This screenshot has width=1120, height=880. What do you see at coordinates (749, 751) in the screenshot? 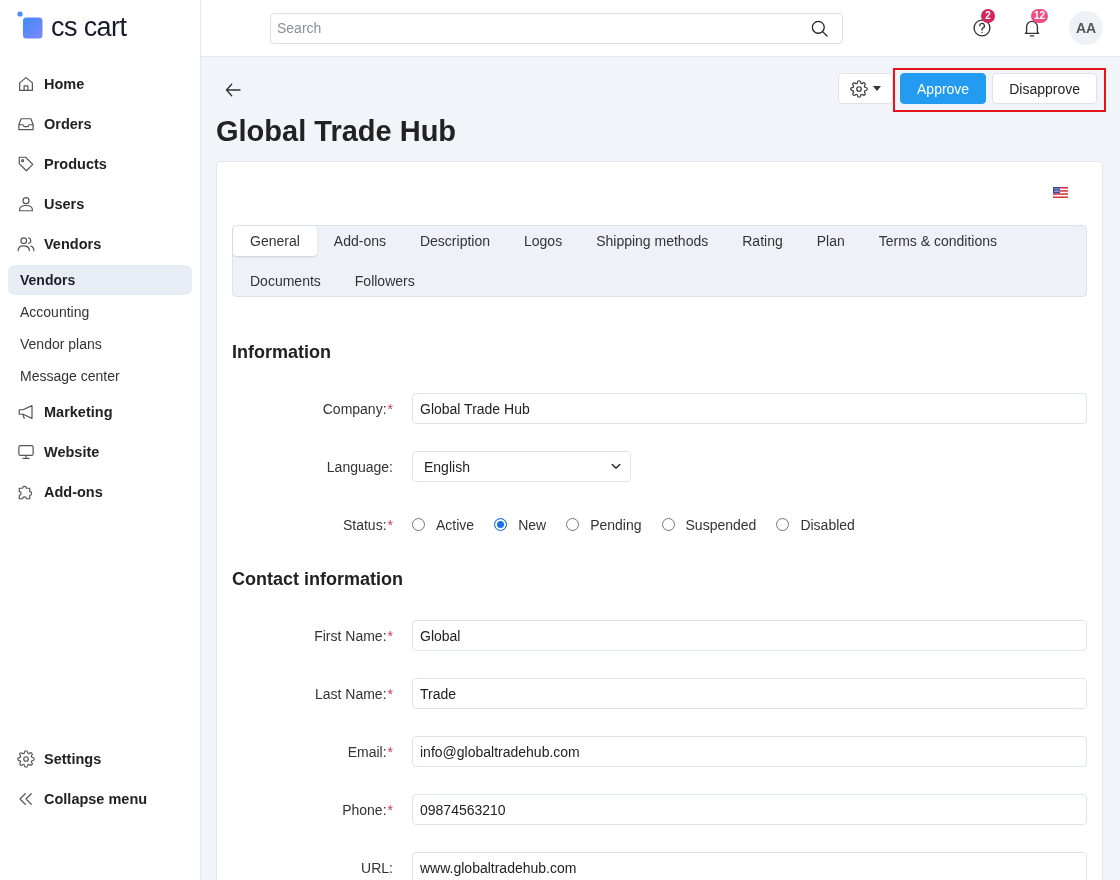
I see `input-field: info@globaltradehub.com` at bounding box center [749, 751].